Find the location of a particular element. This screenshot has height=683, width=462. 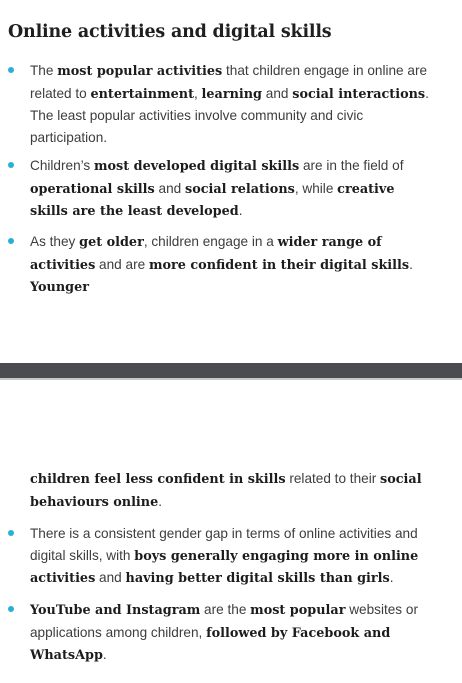

bold-text: most developed digital skills is located at coordinates (196, 166).